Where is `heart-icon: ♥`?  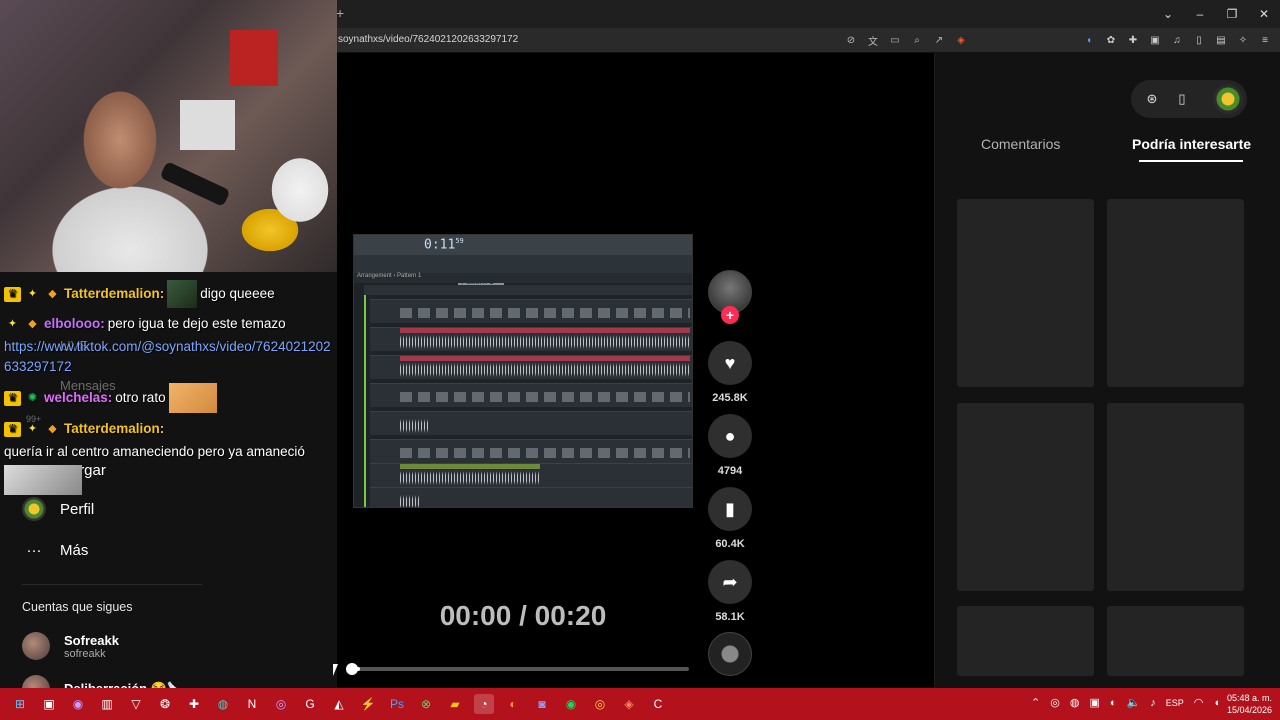 heart-icon: ♥ is located at coordinates (730, 362).